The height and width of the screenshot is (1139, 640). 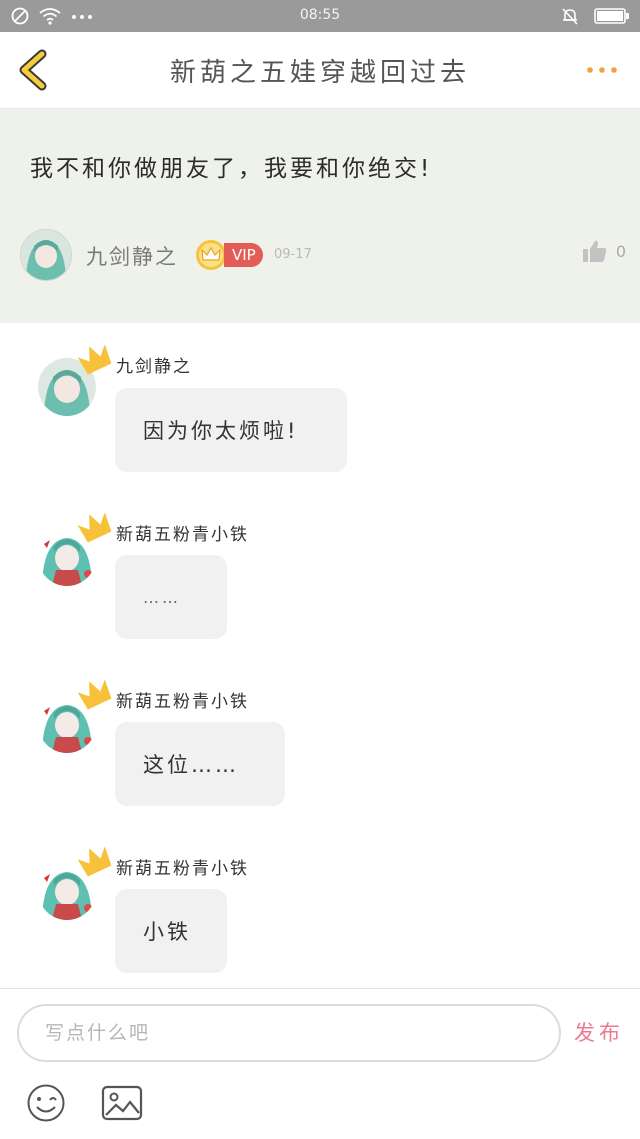 I want to click on page-title: 新葫之五娃穿越回过去, so click(x=319, y=73).